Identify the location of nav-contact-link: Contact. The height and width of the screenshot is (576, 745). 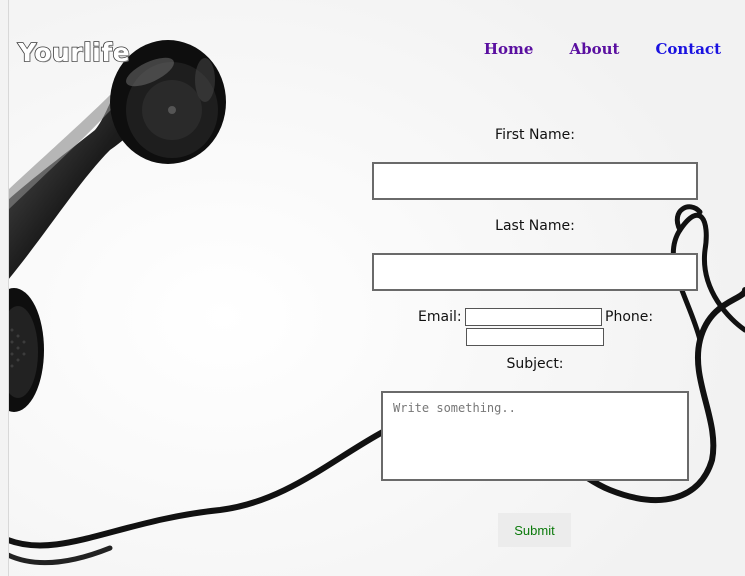
(688, 49).